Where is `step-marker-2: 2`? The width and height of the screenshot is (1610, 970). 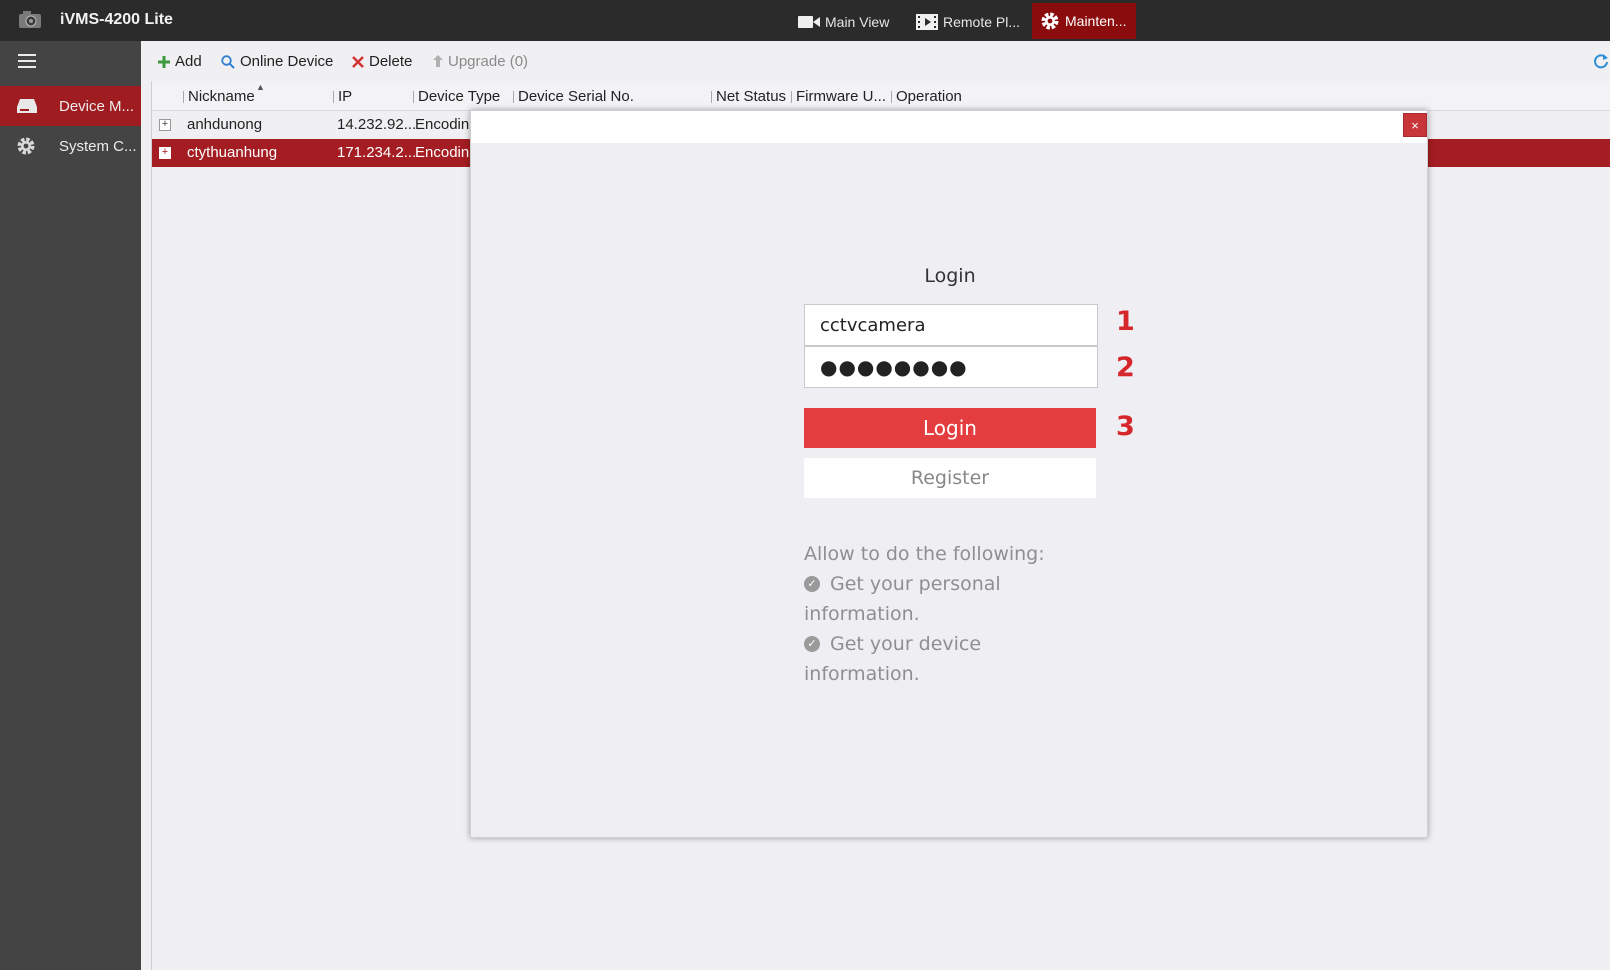 step-marker-2: 2 is located at coordinates (1125, 367).